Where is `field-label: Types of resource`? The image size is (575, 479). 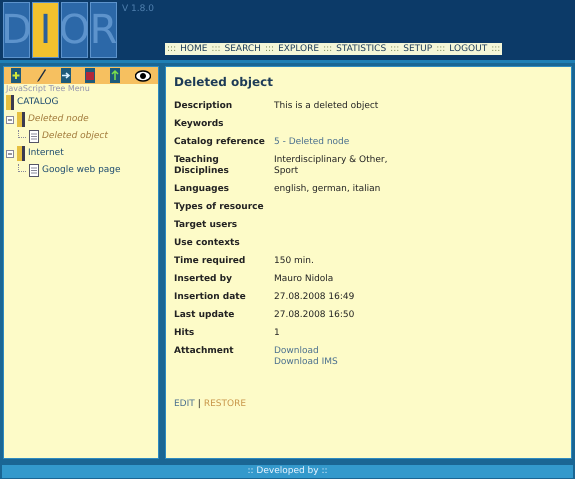 field-label: Types of resource is located at coordinates (219, 207).